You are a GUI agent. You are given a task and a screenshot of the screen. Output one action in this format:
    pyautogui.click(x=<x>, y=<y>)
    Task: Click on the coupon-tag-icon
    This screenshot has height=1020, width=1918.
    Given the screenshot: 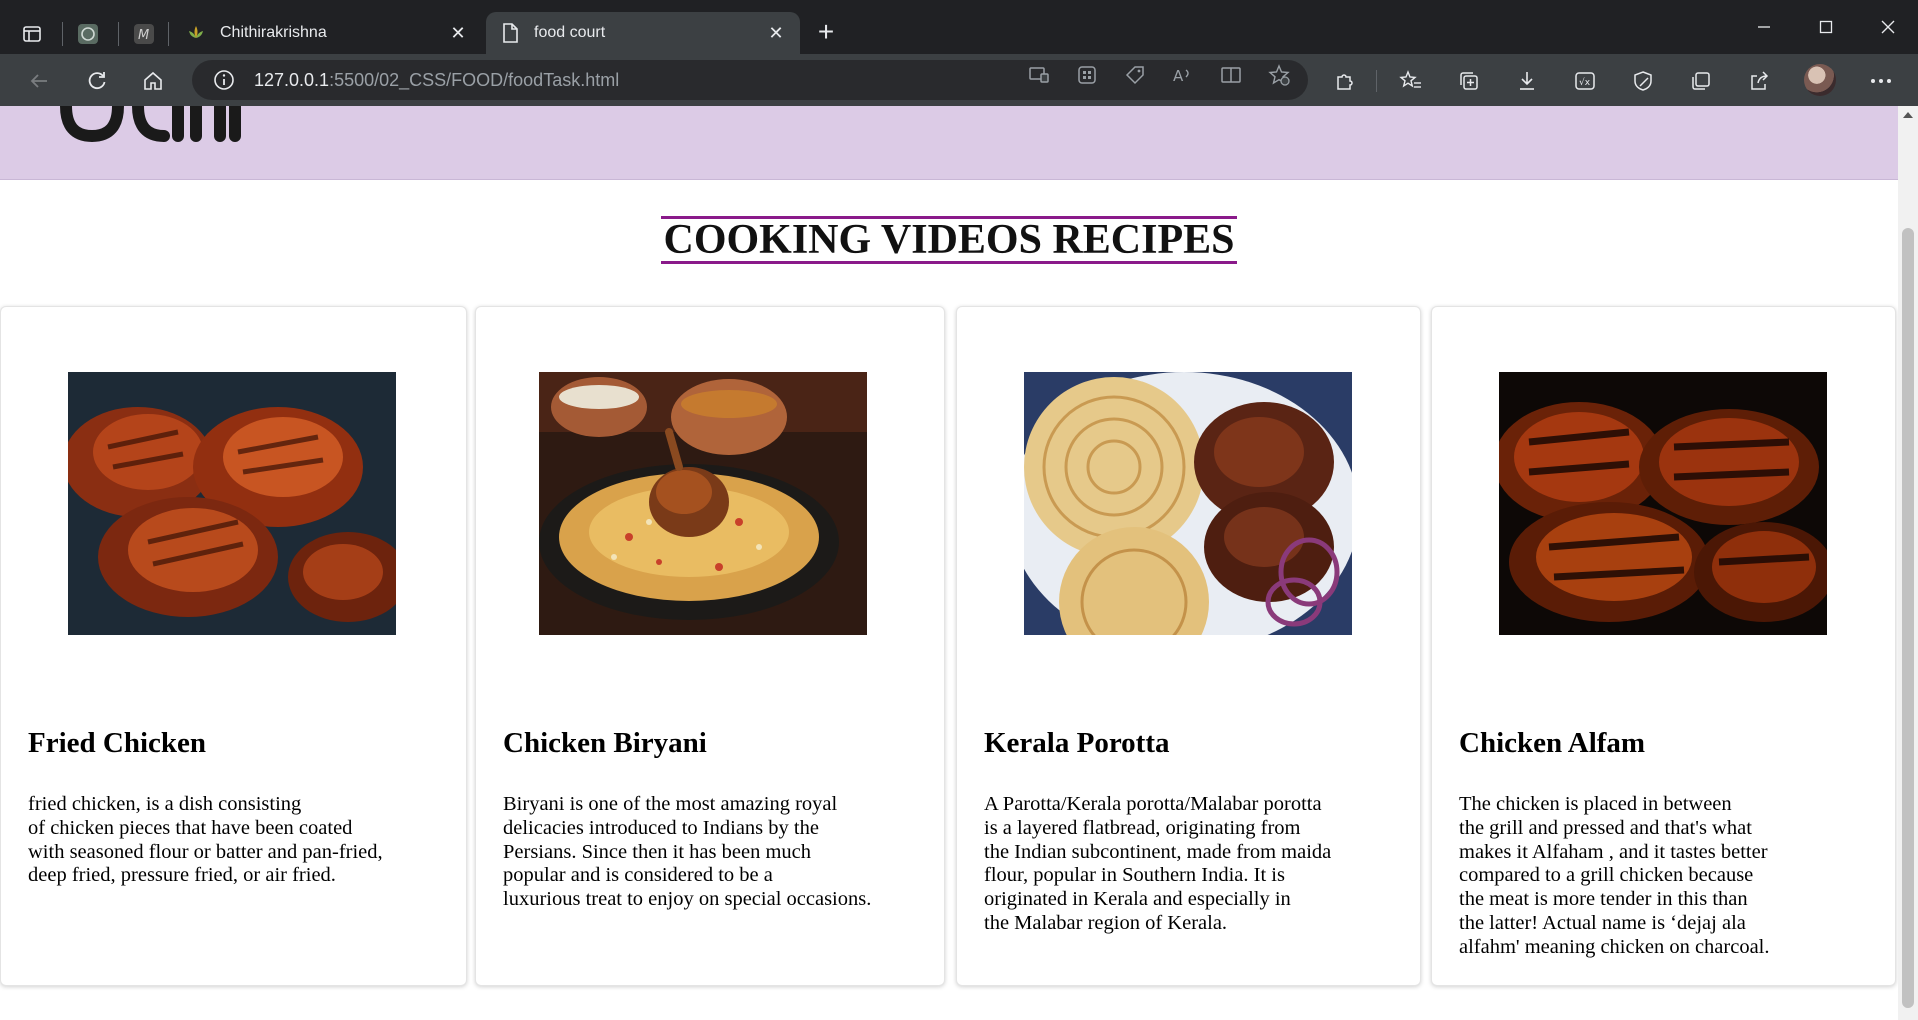 What is the action you would take?
    pyautogui.click(x=1135, y=75)
    